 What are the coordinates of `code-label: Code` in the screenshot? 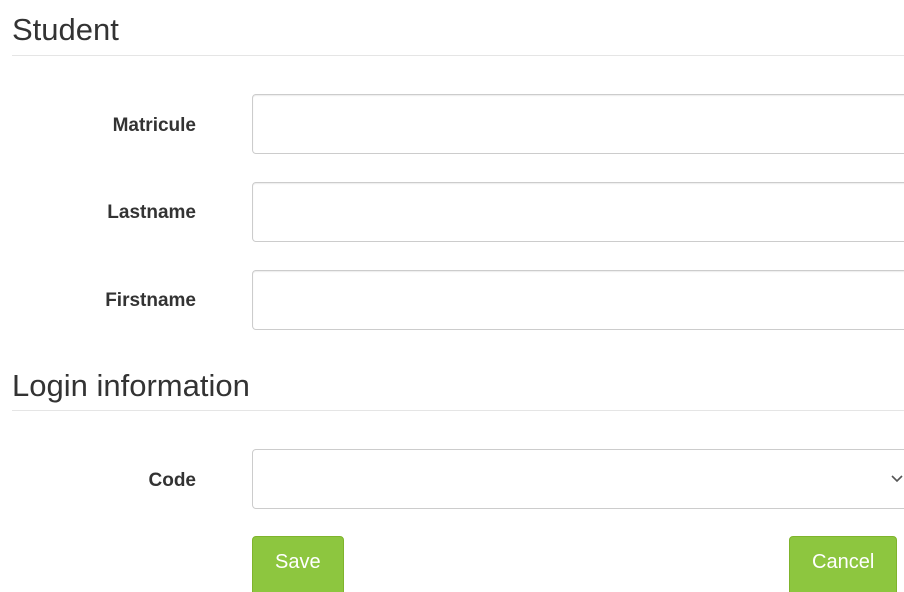 It's located at (172, 480).